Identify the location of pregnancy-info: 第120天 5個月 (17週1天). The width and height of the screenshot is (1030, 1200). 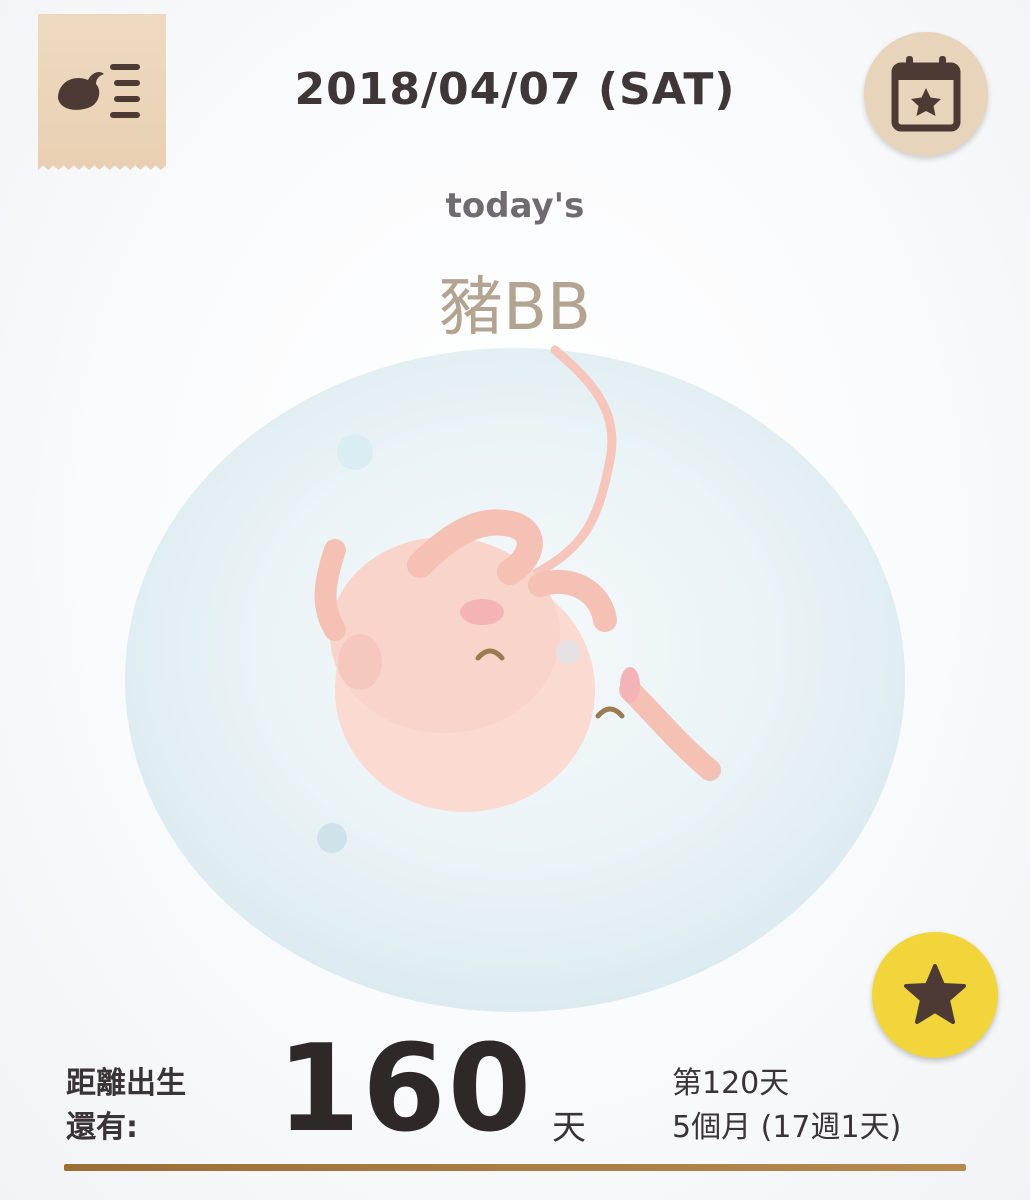
(842, 1106).